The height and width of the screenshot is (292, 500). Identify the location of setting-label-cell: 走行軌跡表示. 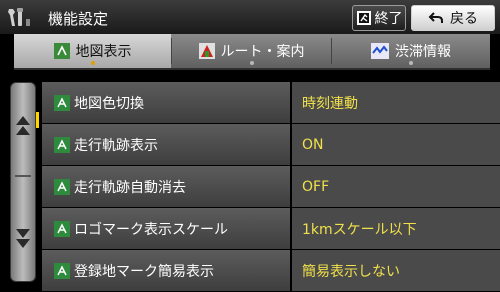
(166, 144).